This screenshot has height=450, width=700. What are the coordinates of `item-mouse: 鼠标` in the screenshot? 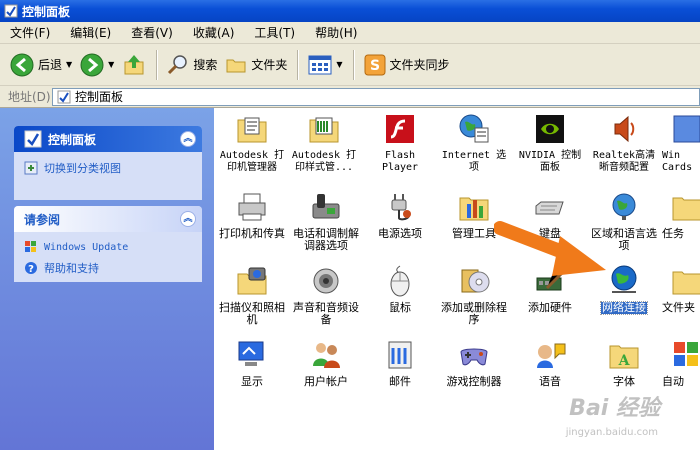 It's located at (400, 289).